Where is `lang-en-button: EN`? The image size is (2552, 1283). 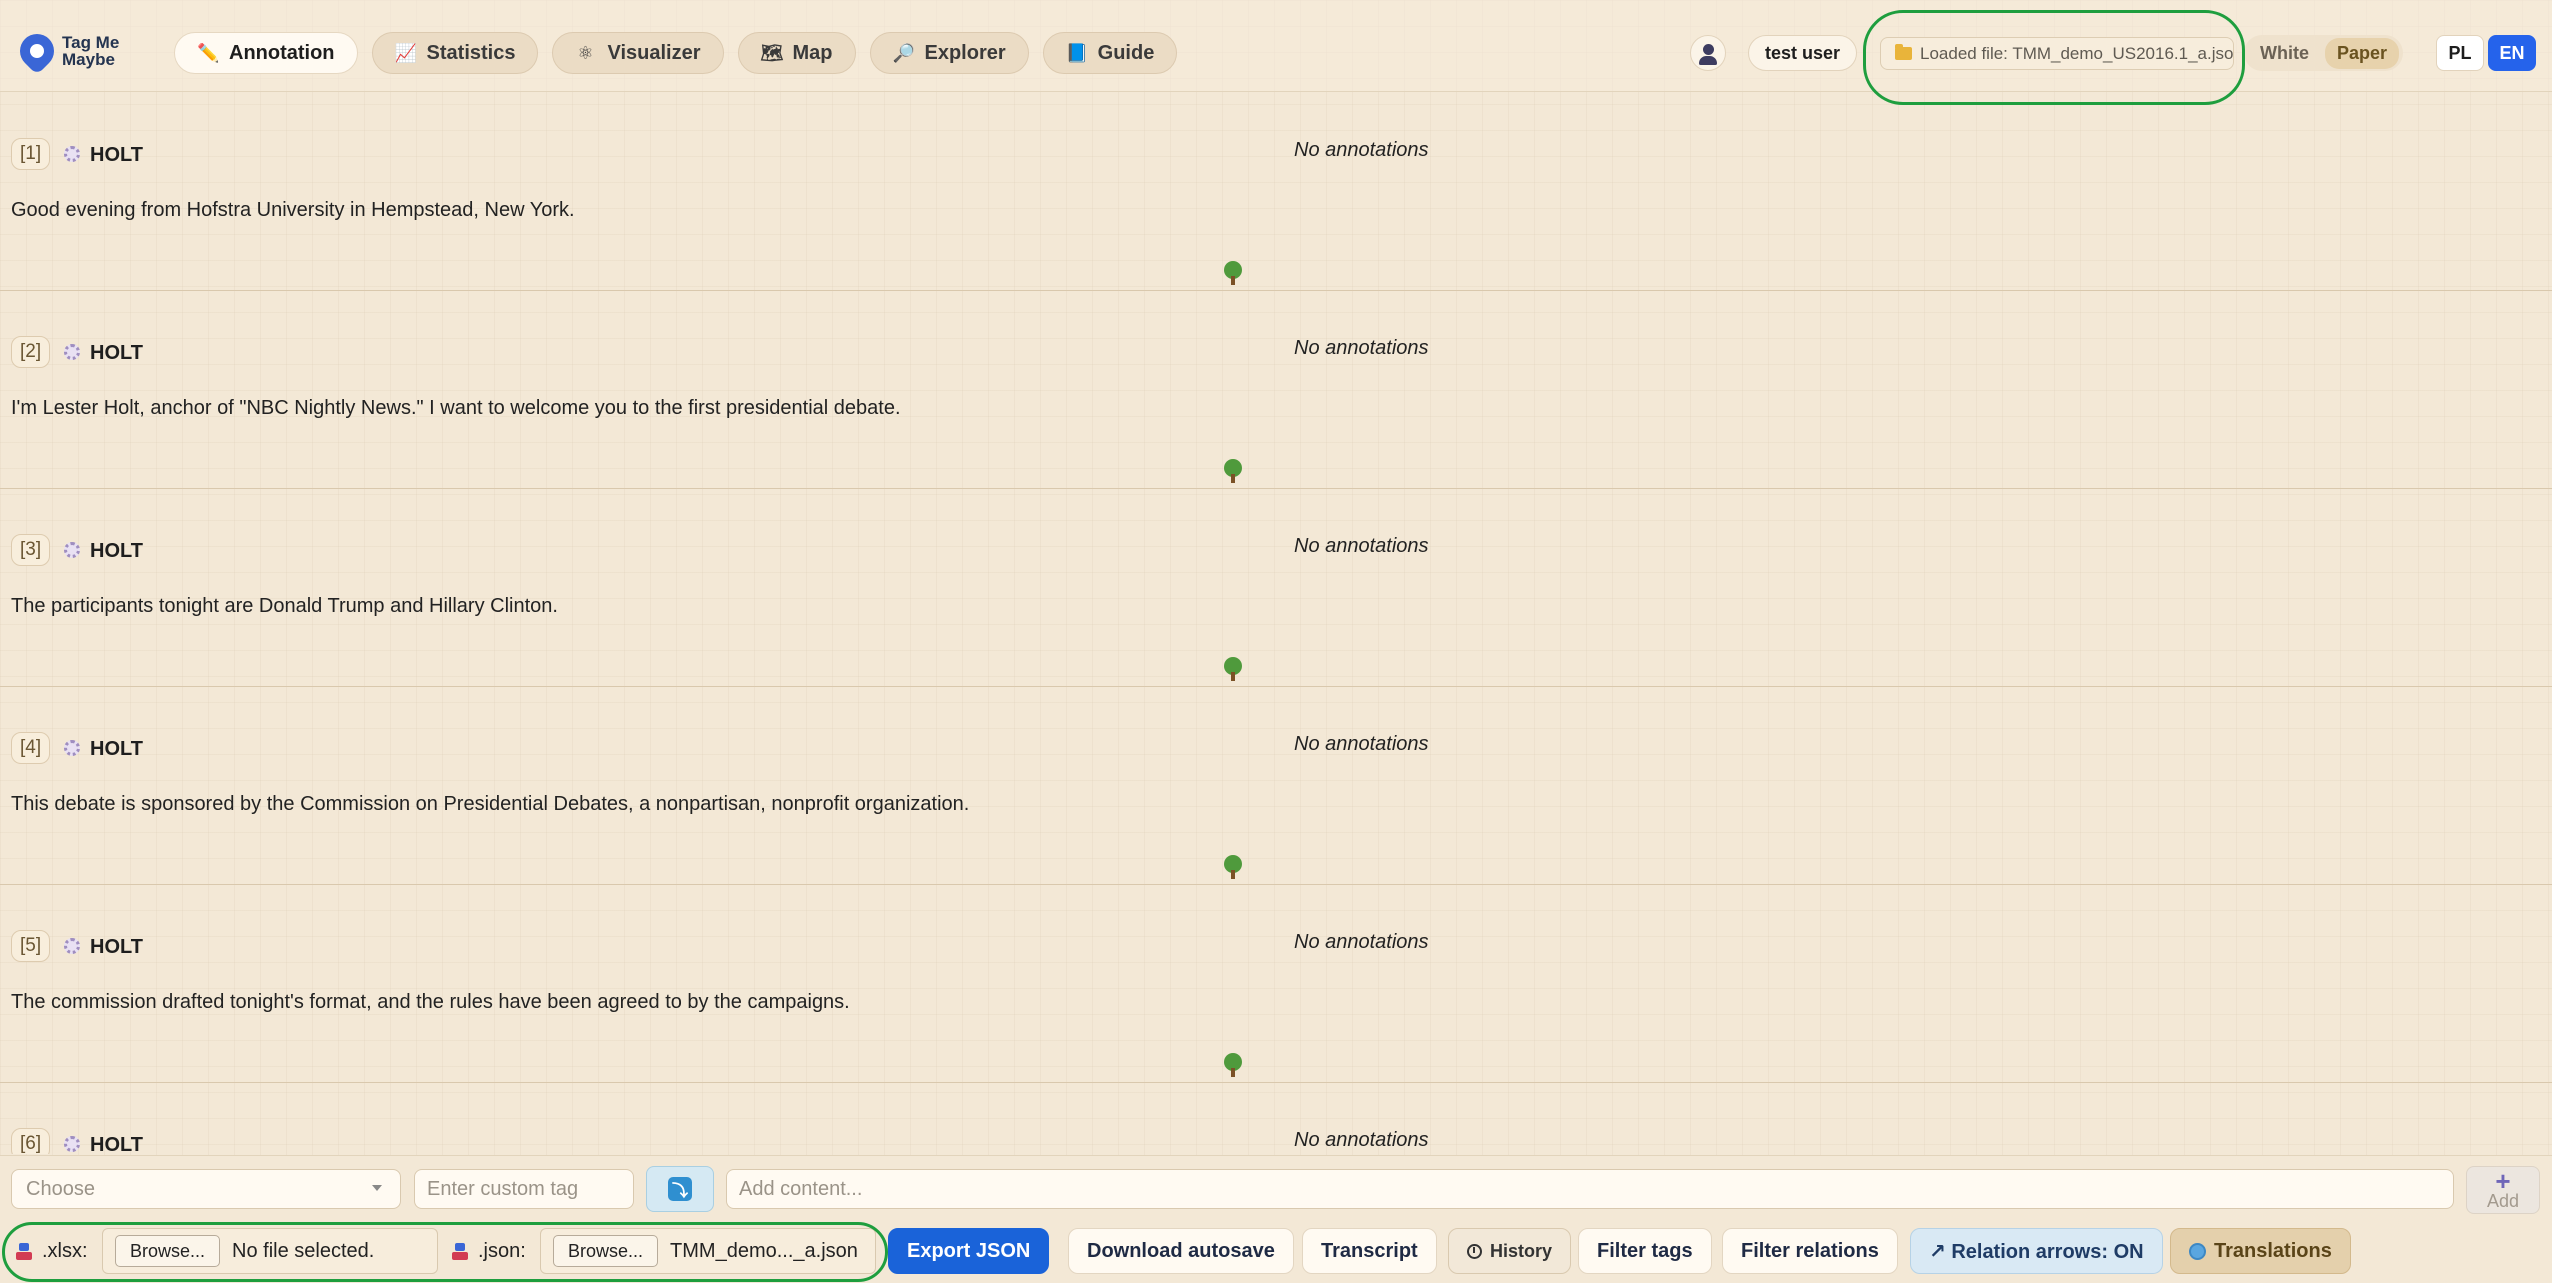
lang-en-button: EN is located at coordinates (2512, 53).